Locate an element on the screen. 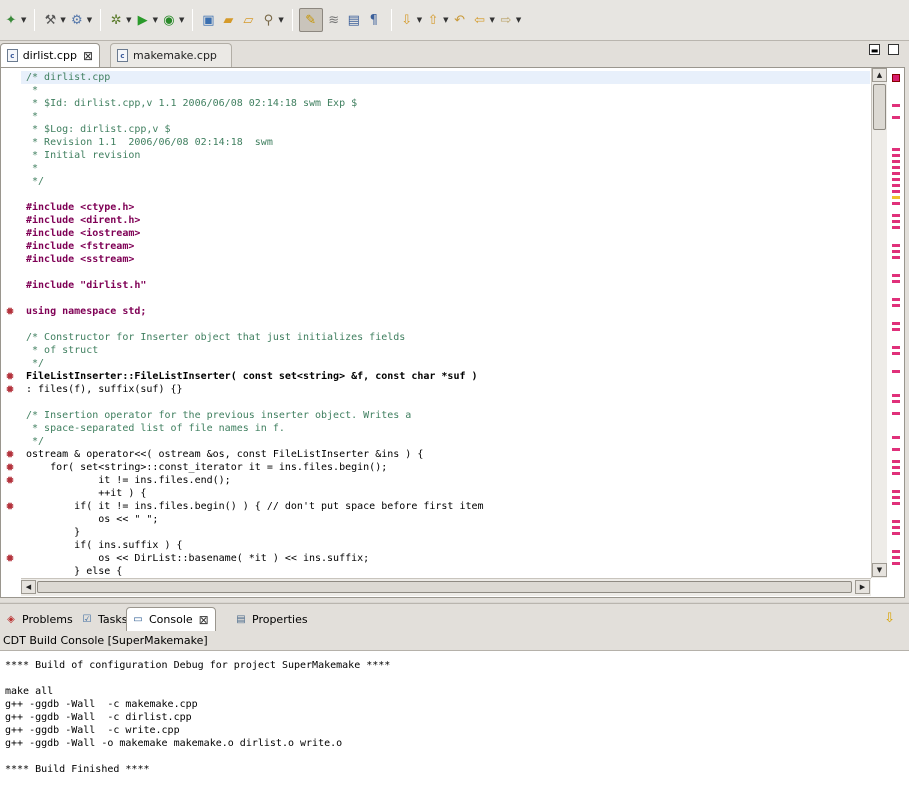 This screenshot has height=791, width=909. toggle-block-selection-button: ≋ is located at coordinates (334, 20).